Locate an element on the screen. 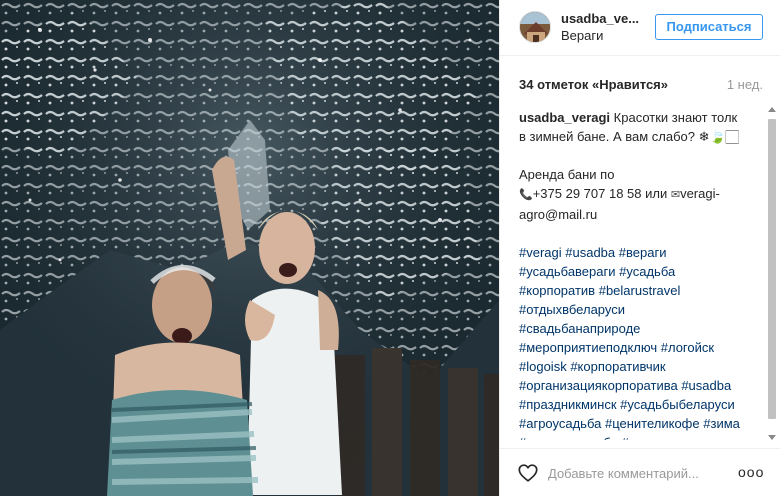 The width and height of the screenshot is (780, 496). comment-bar: ooo is located at coordinates (640, 472).